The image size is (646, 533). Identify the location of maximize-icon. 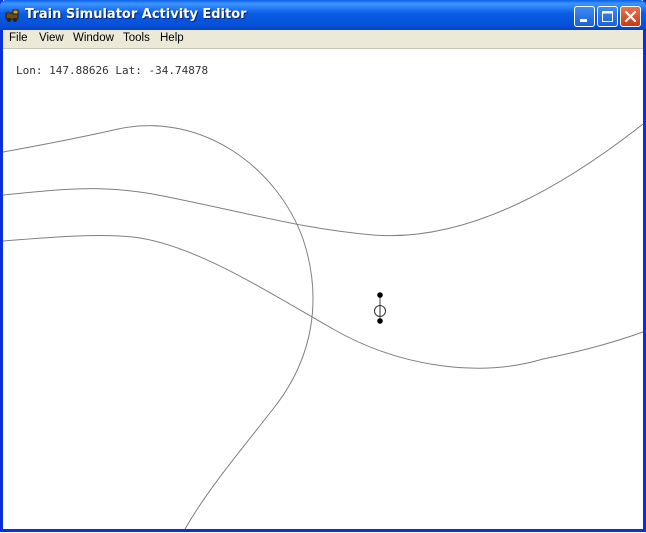
(607, 16).